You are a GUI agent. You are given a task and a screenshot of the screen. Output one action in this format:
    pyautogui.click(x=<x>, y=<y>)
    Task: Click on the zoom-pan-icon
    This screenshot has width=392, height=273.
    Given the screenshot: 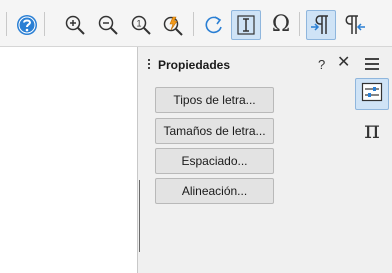 What is the action you would take?
    pyautogui.click(x=173, y=25)
    